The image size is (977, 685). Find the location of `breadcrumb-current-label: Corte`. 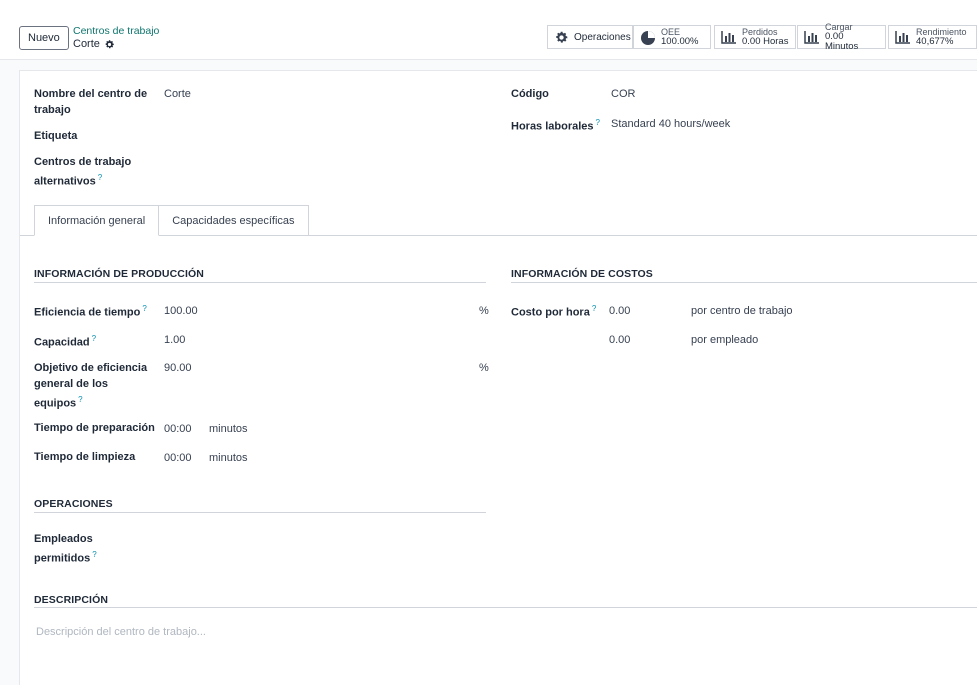

breadcrumb-current-label: Corte is located at coordinates (86, 44).